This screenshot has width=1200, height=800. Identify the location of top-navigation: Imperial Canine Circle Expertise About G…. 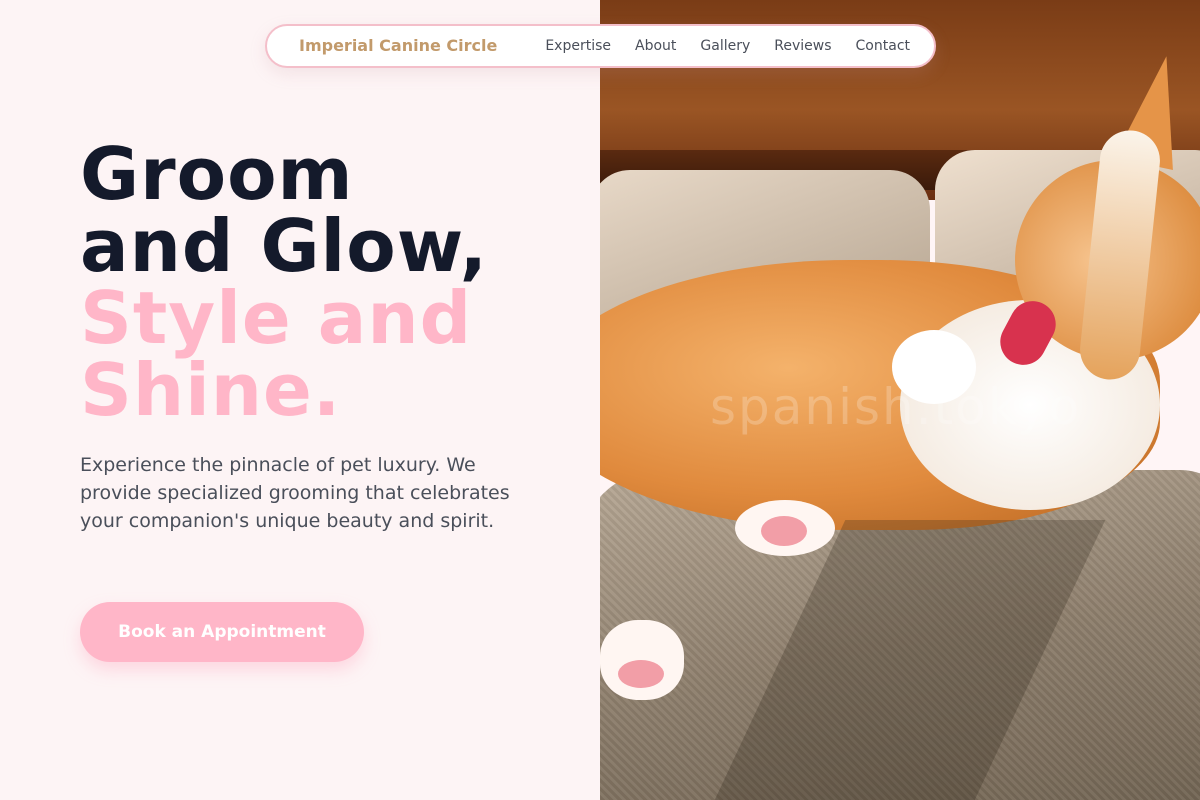
(600, 46).